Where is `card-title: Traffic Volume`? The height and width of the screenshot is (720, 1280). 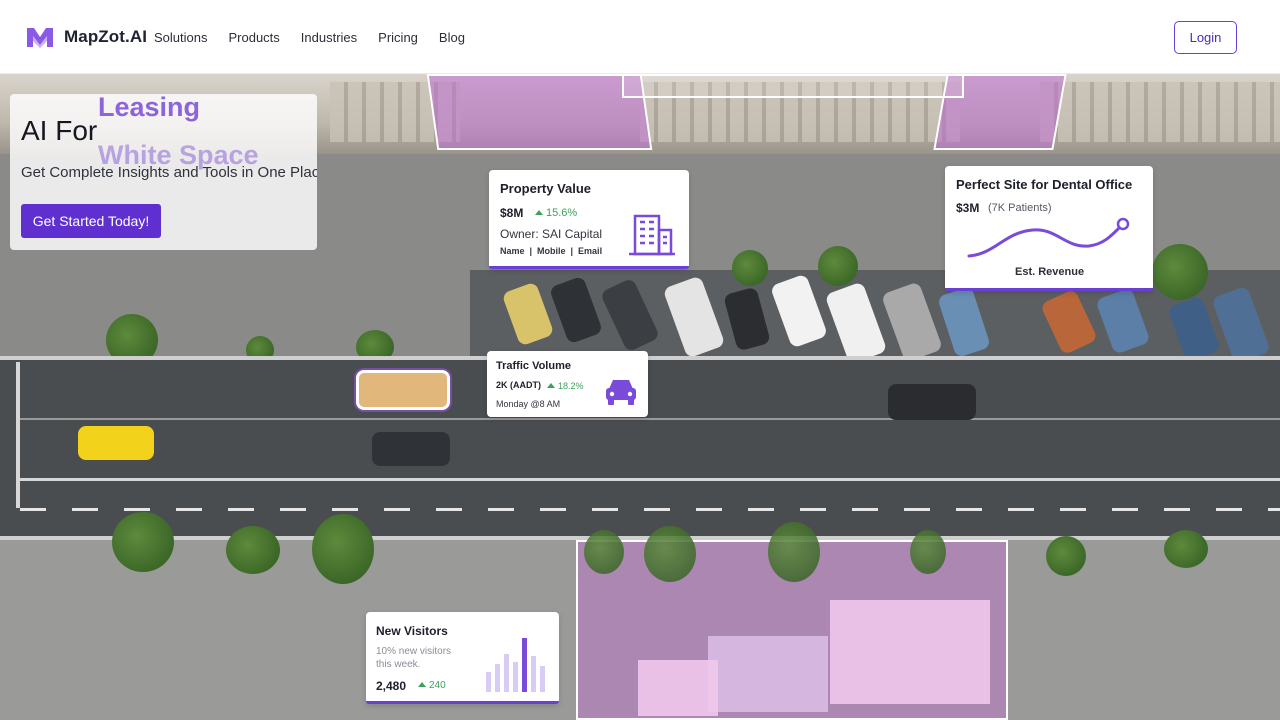 card-title: Traffic Volume is located at coordinates (533, 366).